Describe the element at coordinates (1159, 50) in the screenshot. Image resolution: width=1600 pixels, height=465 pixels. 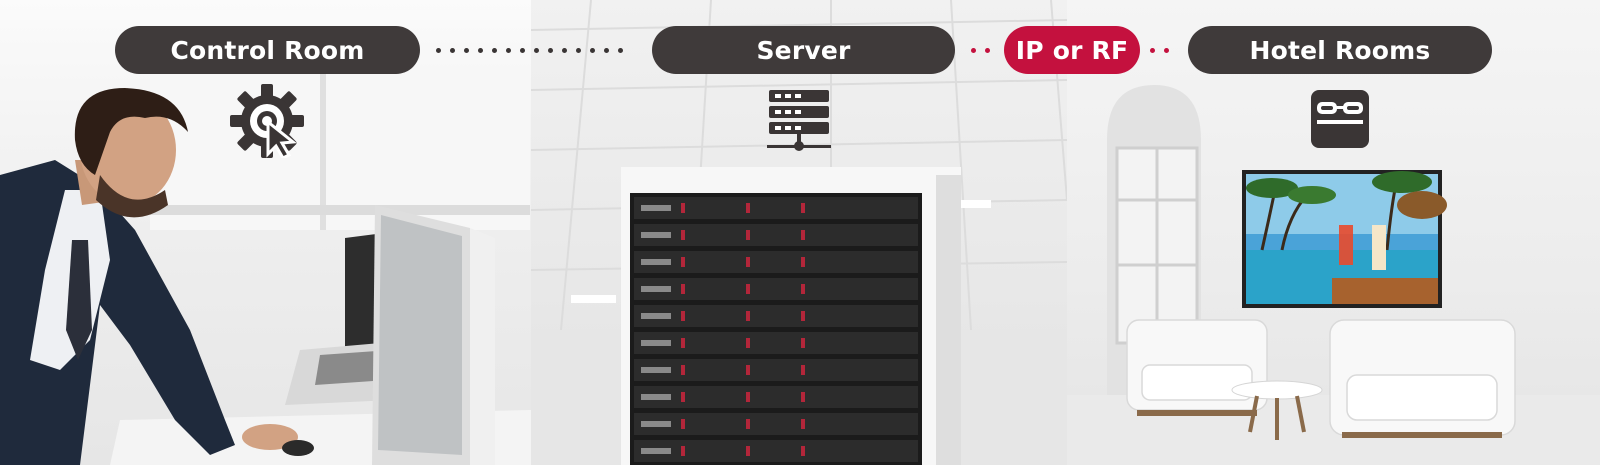
I see `connector-ip-hotel` at that location.